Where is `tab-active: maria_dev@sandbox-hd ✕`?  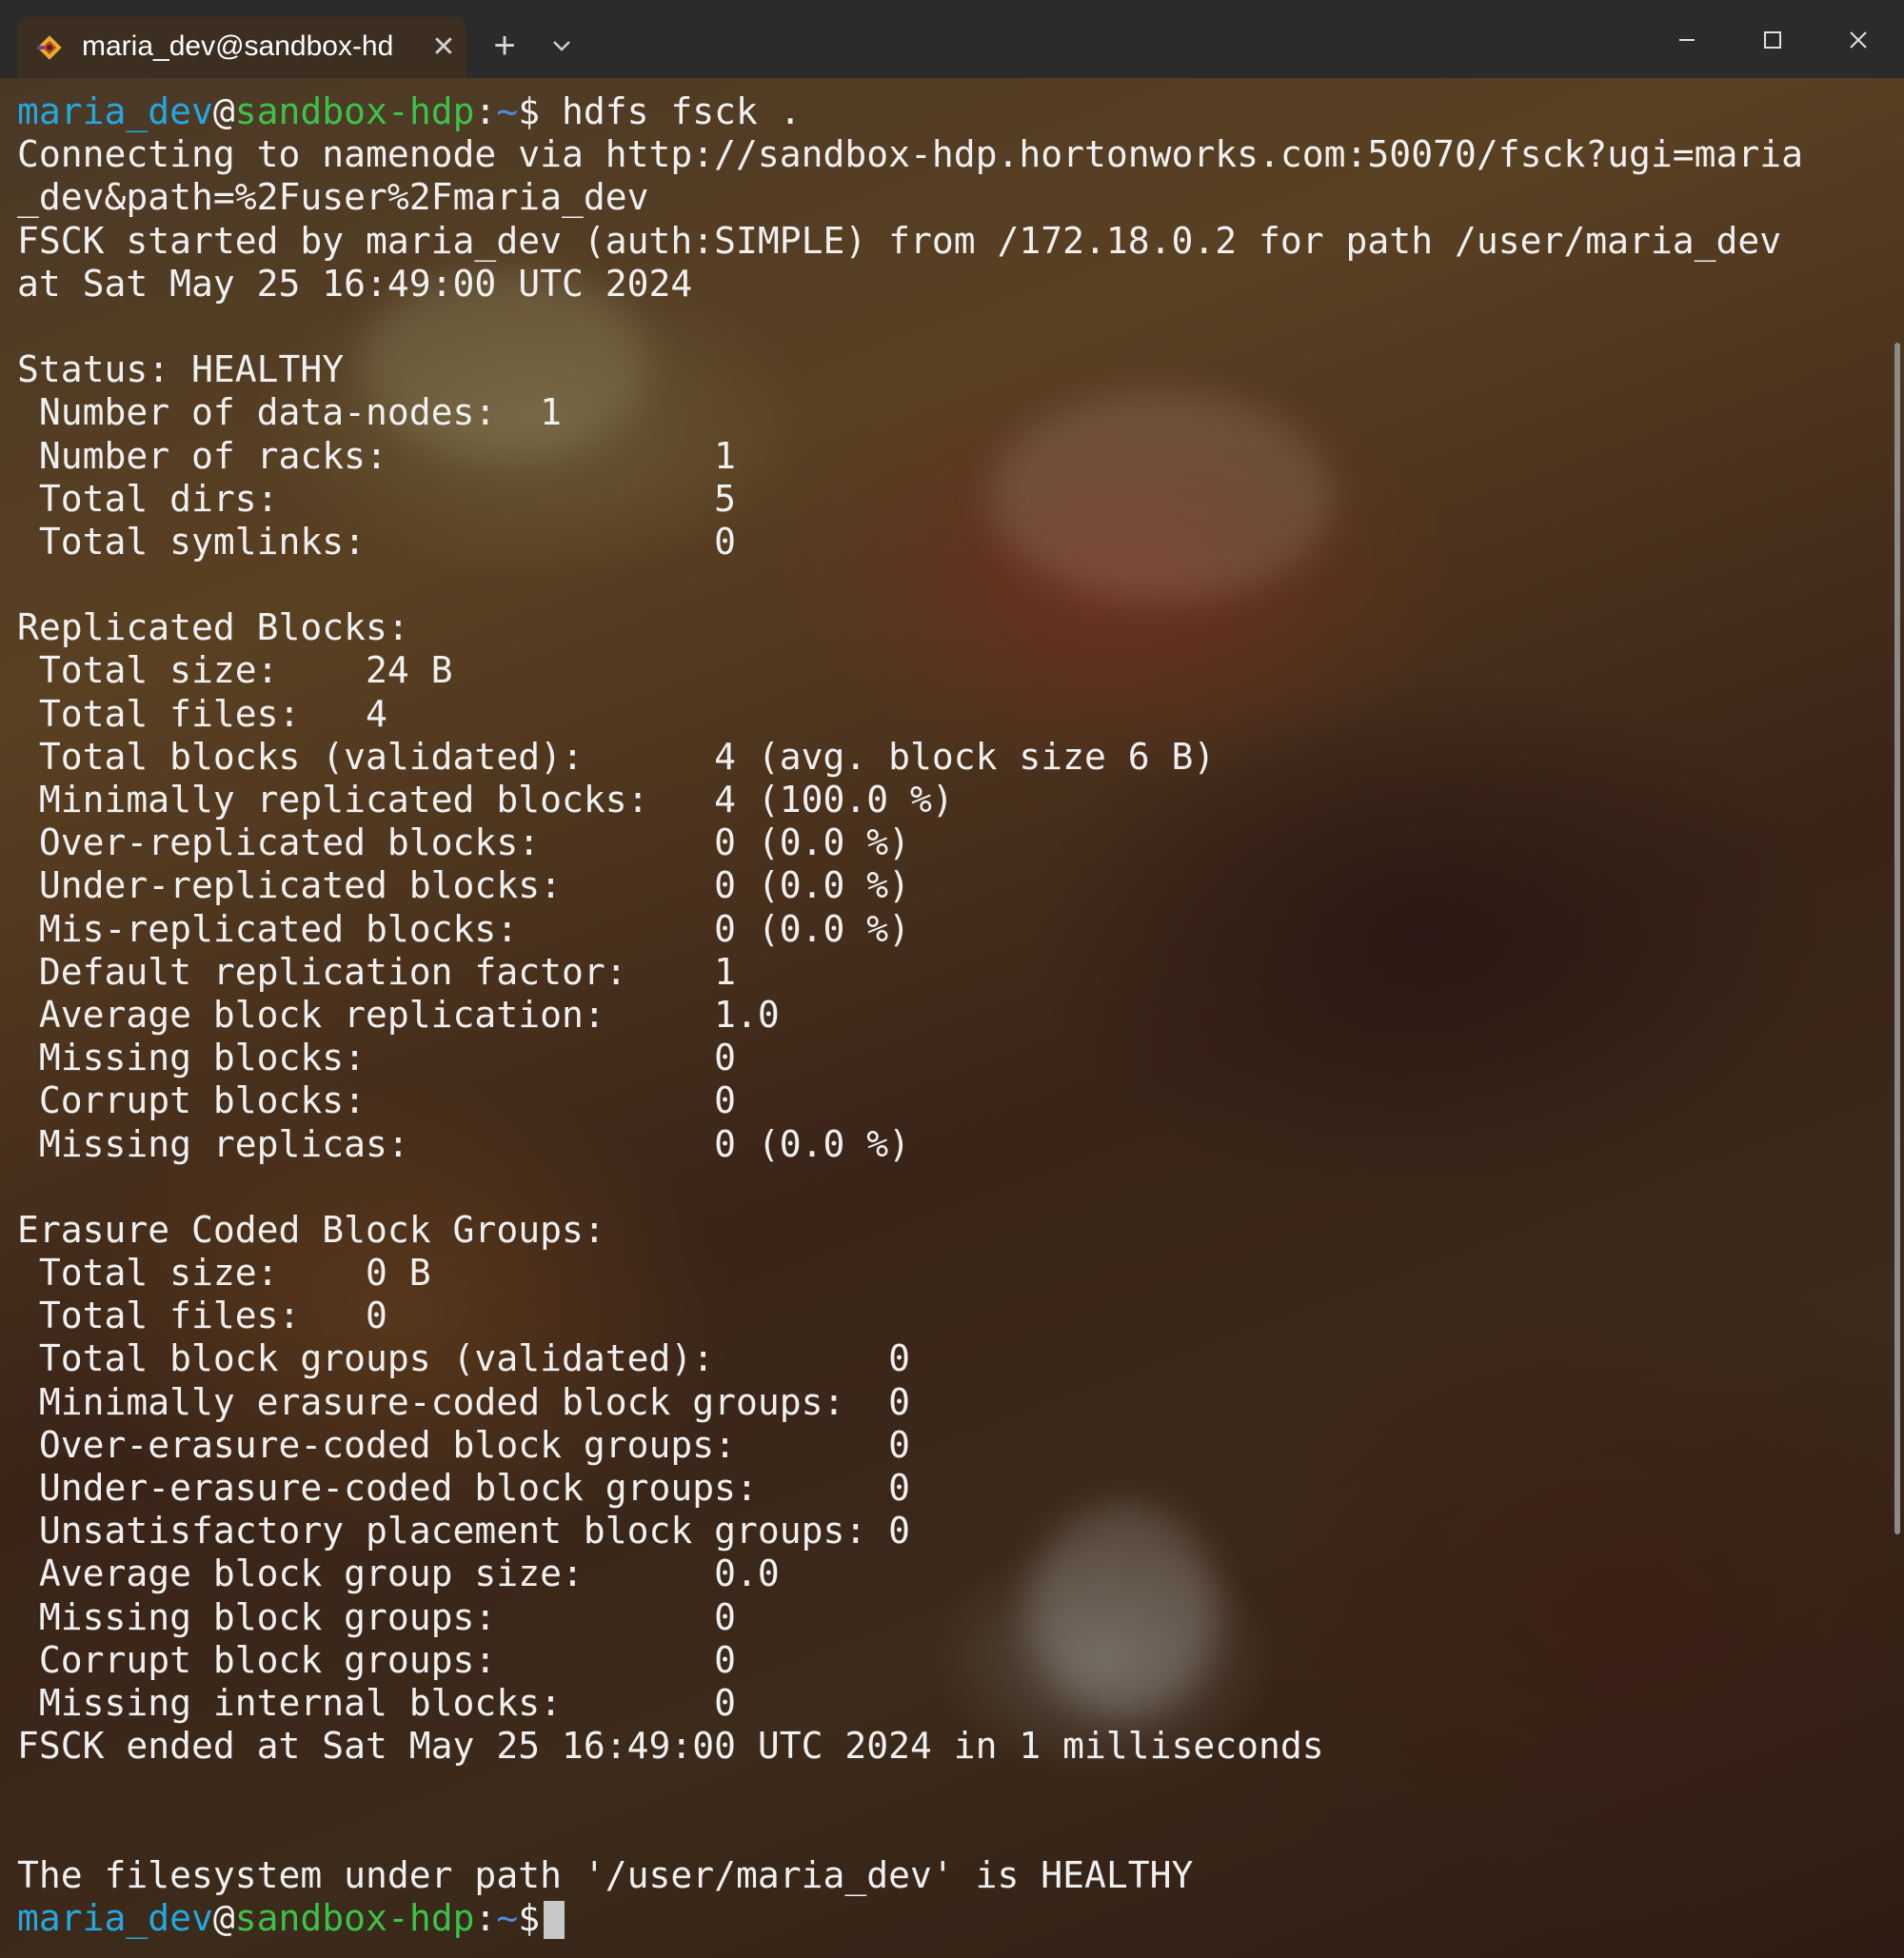 tab-active: maria_dev@sandbox-hd ✕ is located at coordinates (241, 47).